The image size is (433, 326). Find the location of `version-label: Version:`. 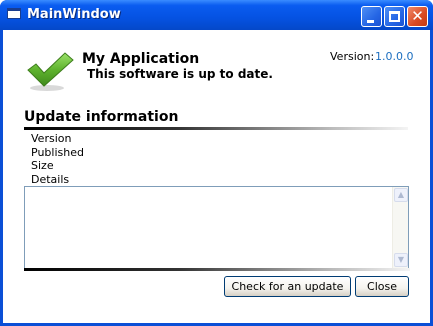

version-label: Version: is located at coordinates (352, 56).